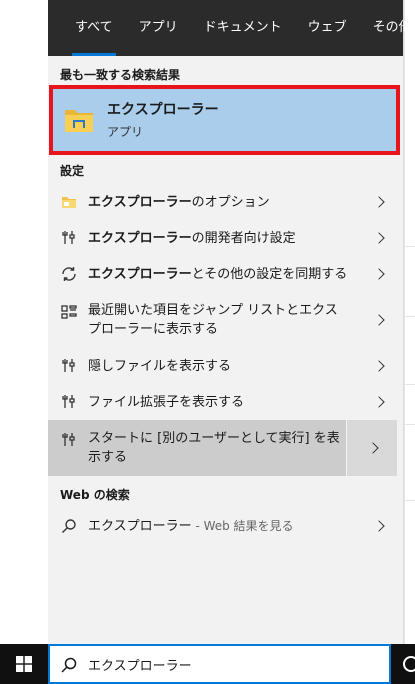  What do you see at coordinates (409, 322) in the screenshot?
I see `background-window-right` at bounding box center [409, 322].